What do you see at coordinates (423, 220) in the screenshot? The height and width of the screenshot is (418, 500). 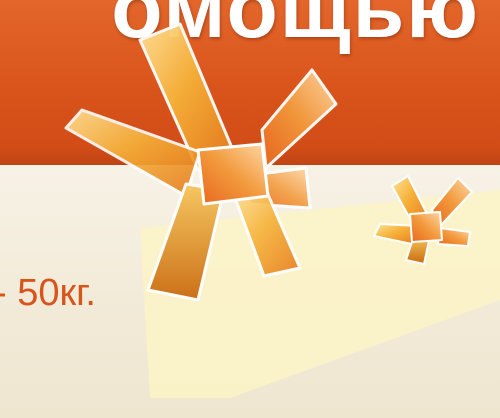 I see `small-star-logo` at bounding box center [423, 220].